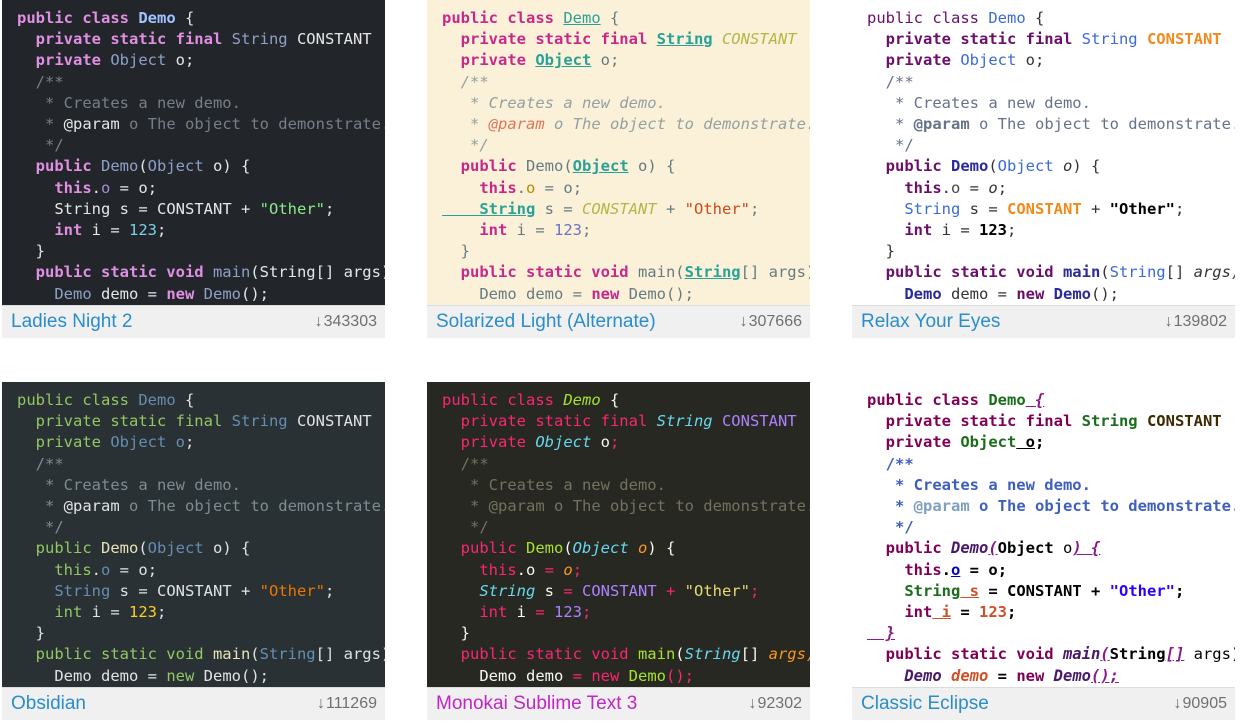 This screenshot has width=1240, height=723. Describe the element at coordinates (1195, 321) in the screenshot. I see `download-count: ↓139802` at that location.